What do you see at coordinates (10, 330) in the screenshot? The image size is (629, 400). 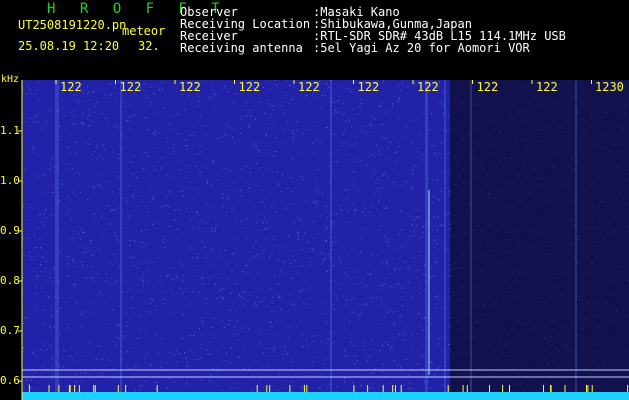 I see `y-tick-label: 0.7` at bounding box center [10, 330].